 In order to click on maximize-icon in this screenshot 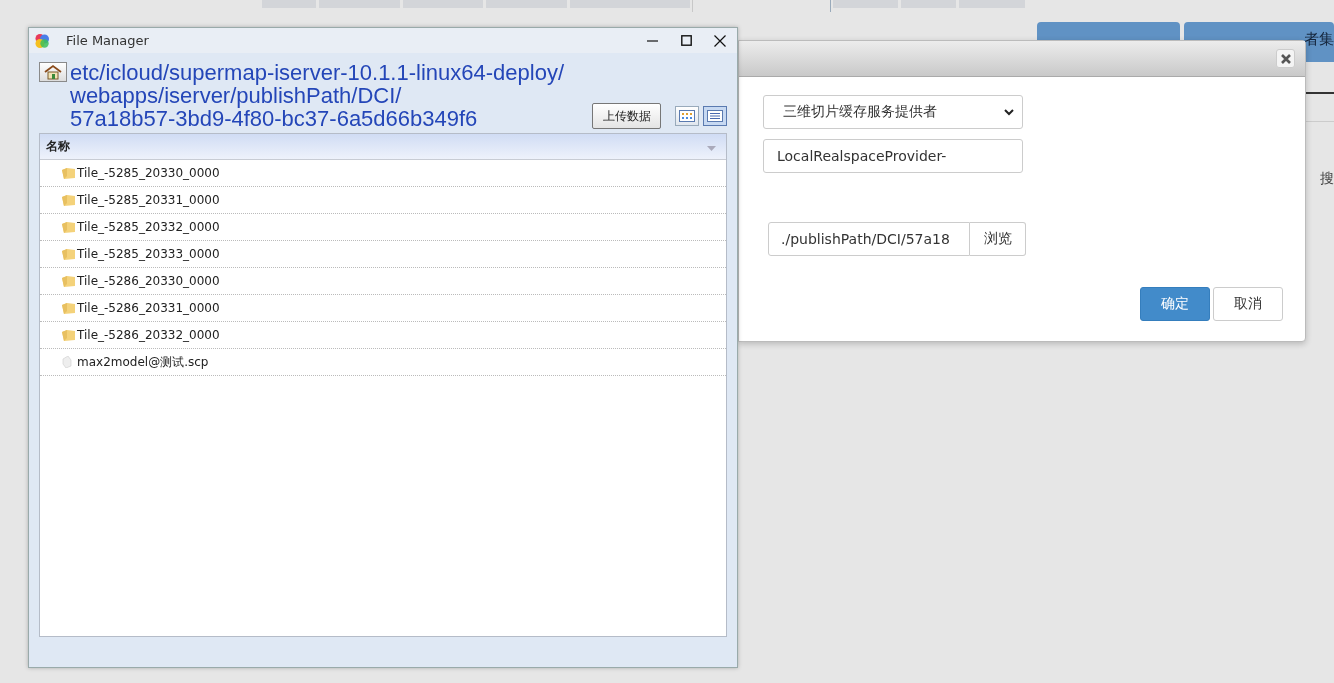, I will do `click(686, 40)`.